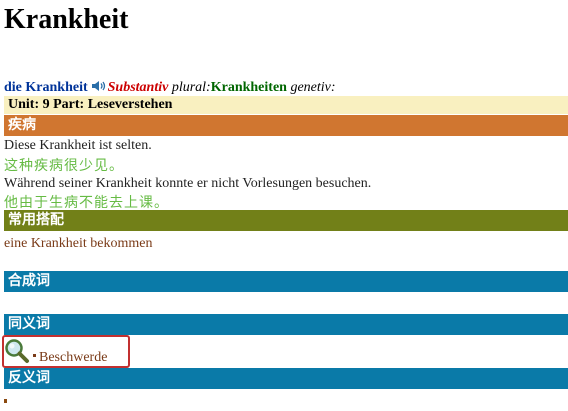 The image size is (568, 411). What do you see at coordinates (22, 125) in the screenshot?
I see `meaning-label: 疾病` at bounding box center [22, 125].